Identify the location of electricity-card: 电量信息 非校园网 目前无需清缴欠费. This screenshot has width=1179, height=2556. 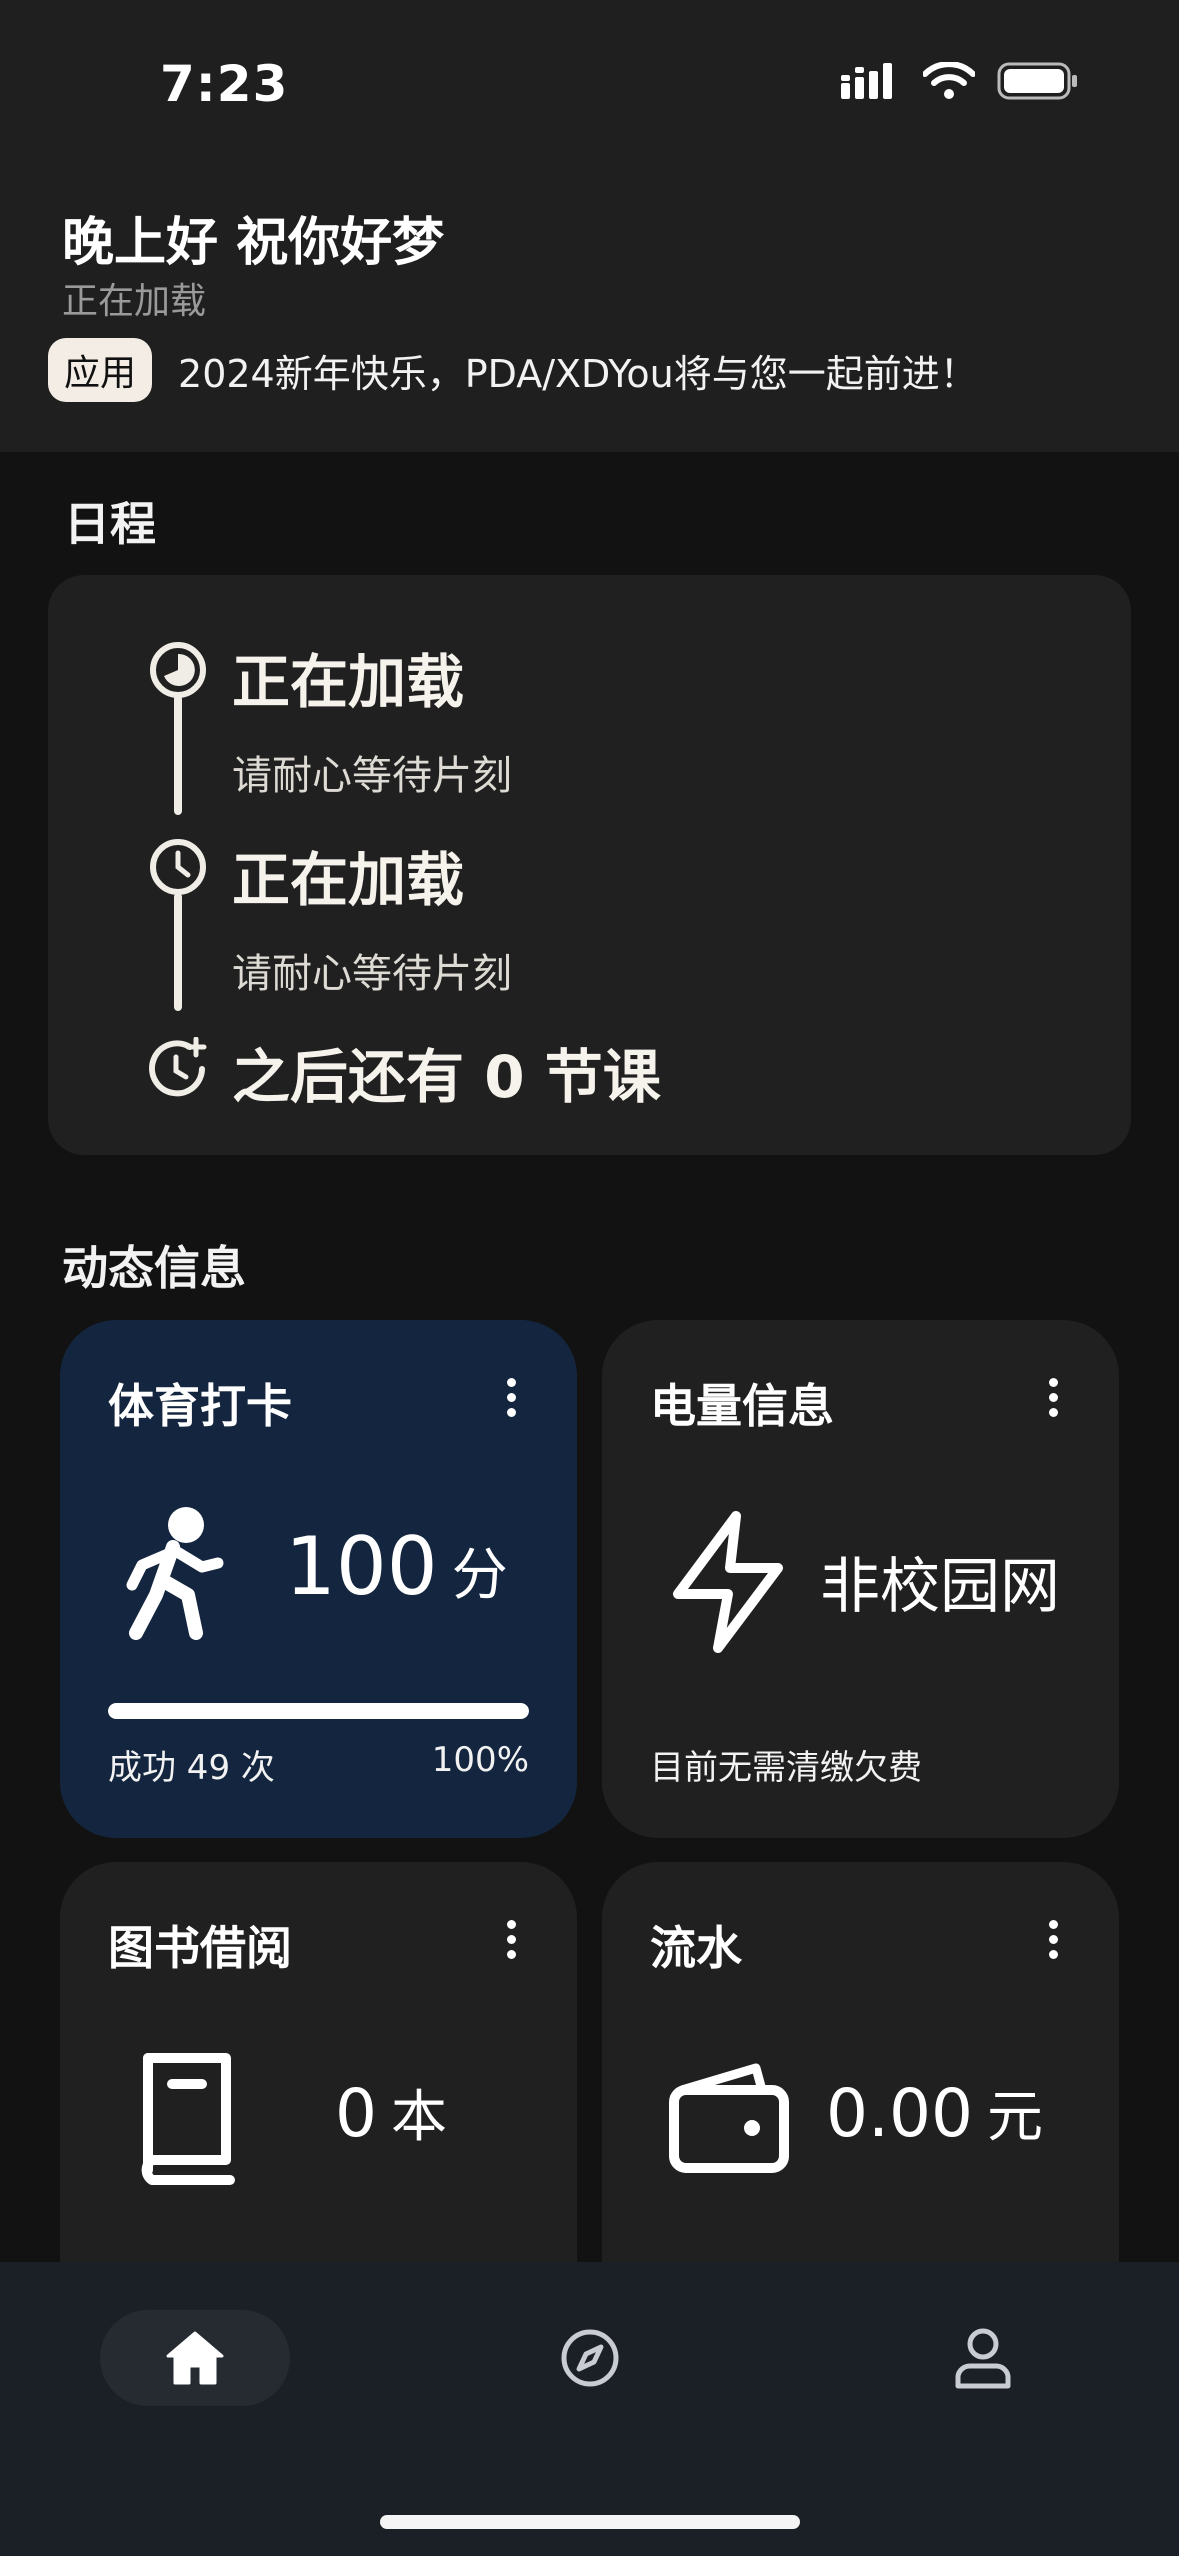
(860, 1579).